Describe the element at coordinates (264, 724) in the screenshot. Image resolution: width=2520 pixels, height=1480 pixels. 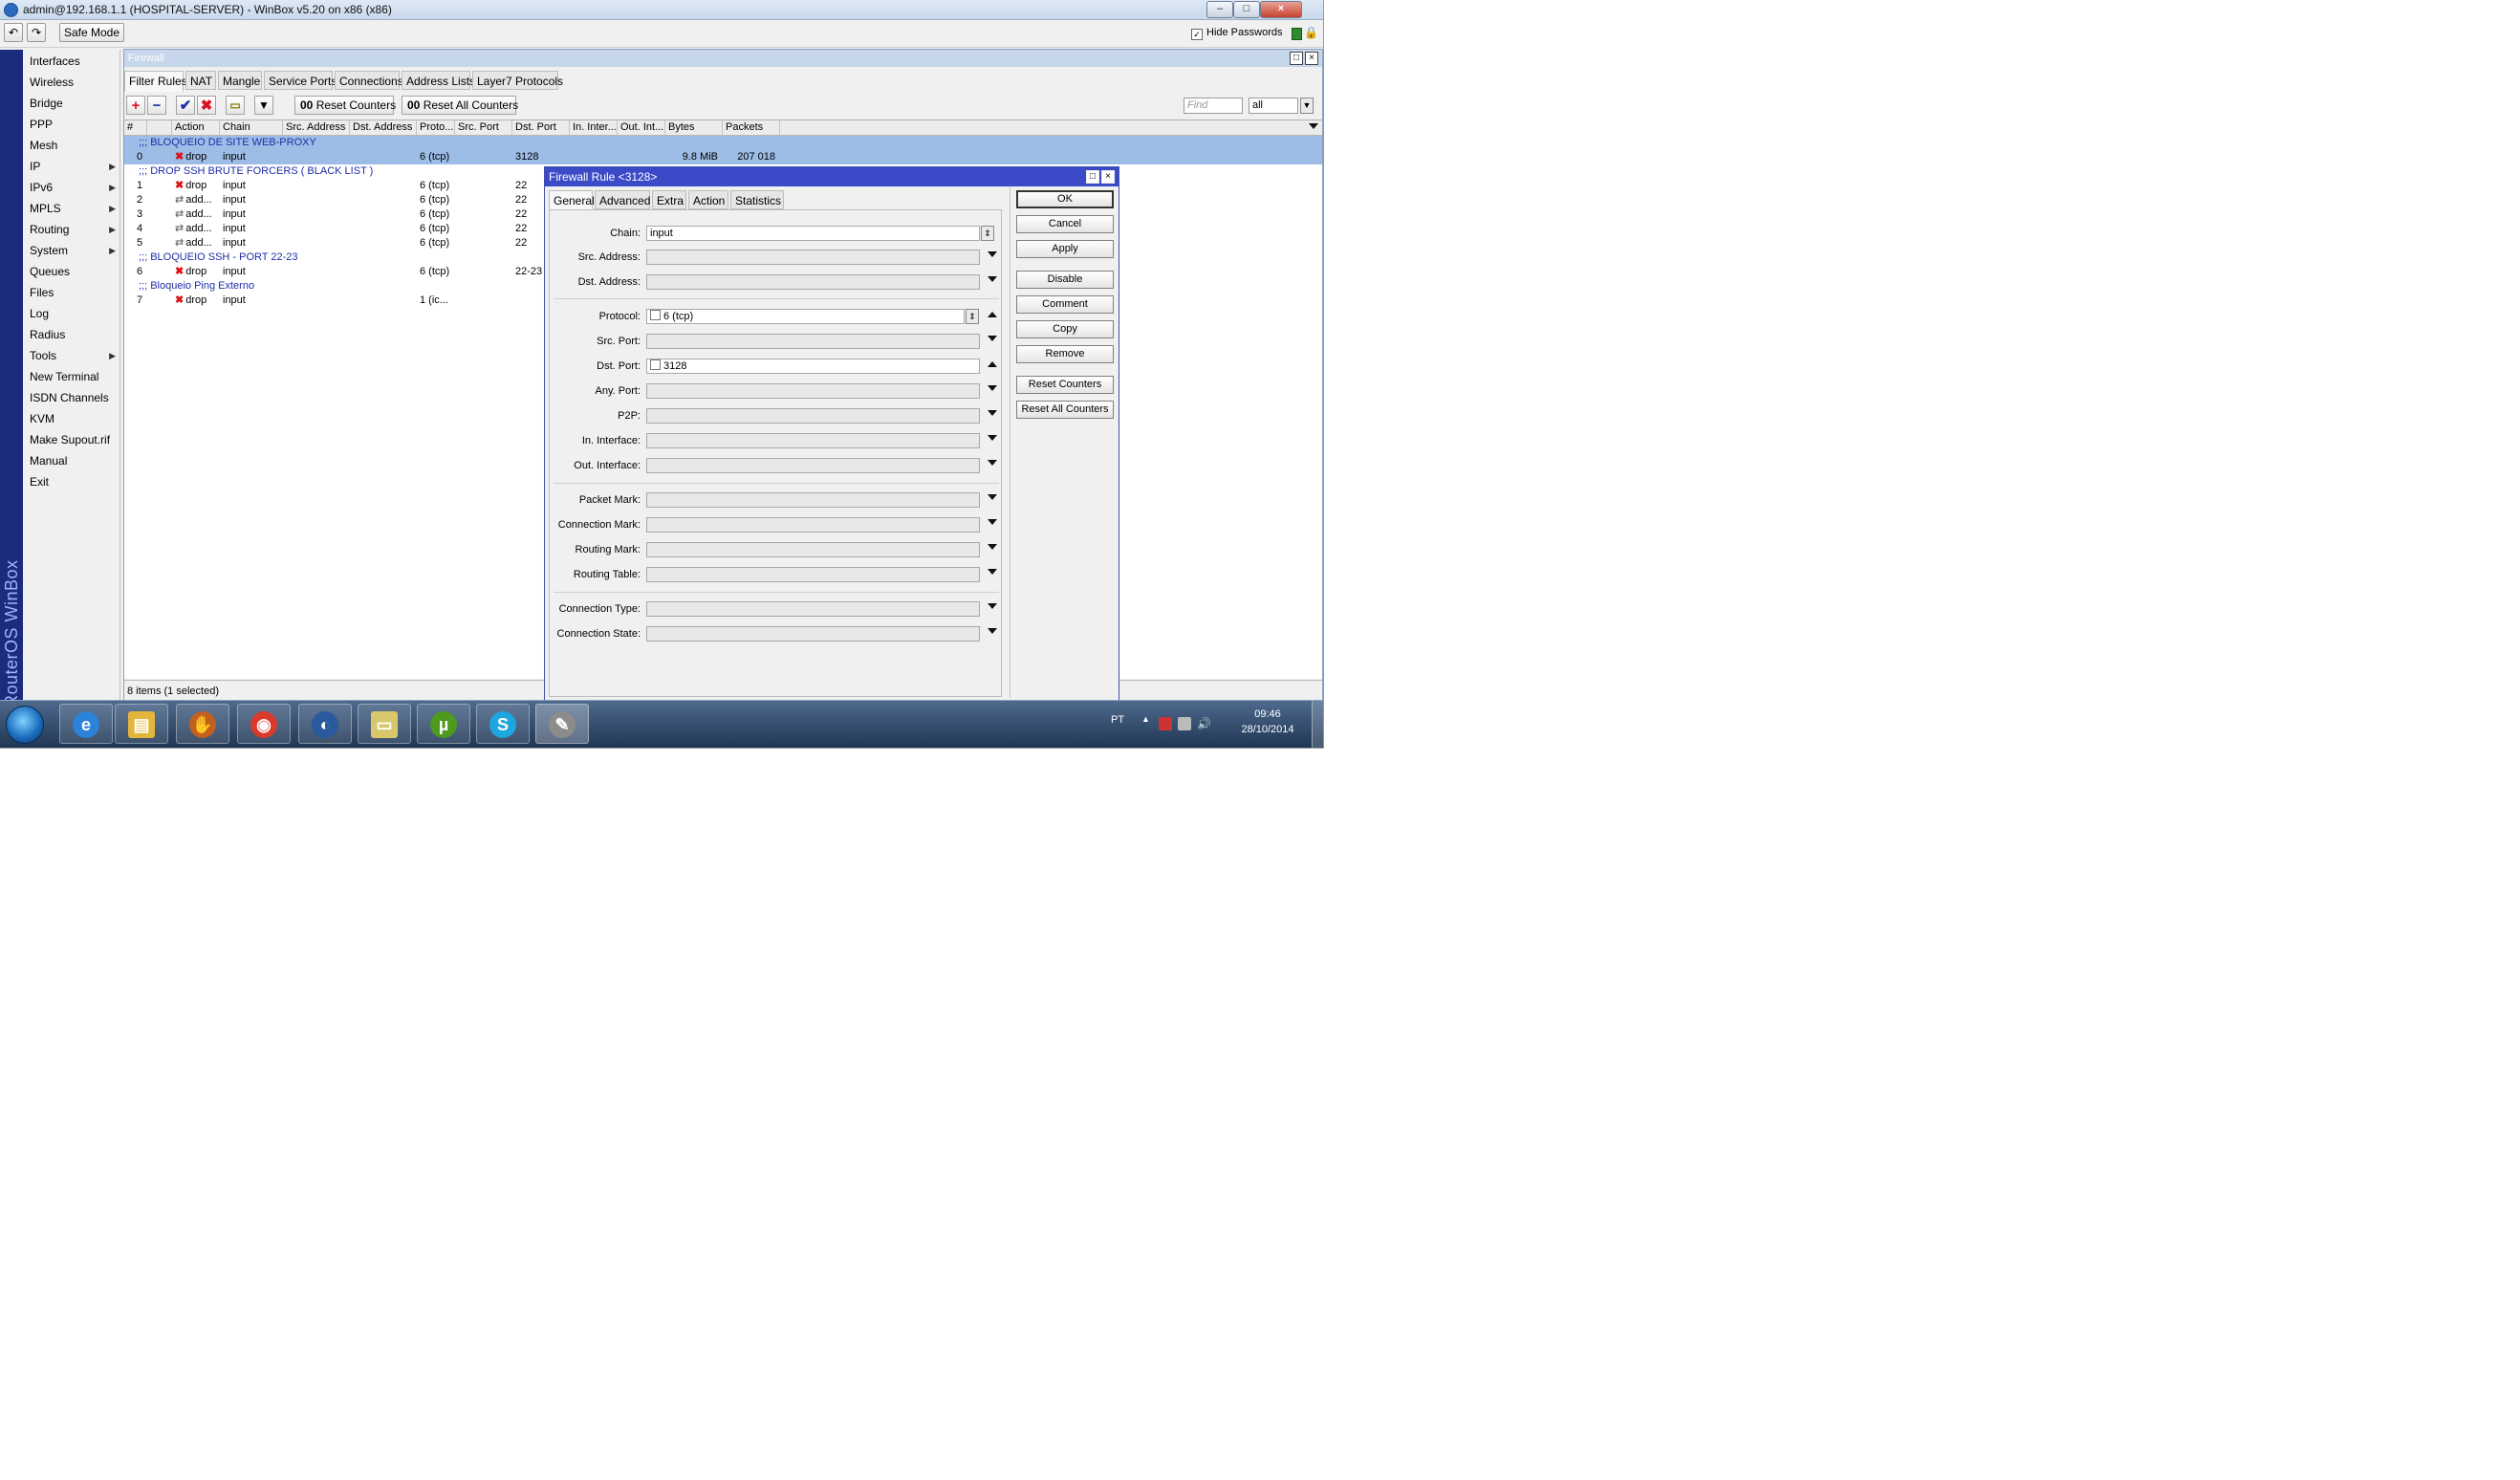
I see `taskbar-app-chrome: ◉` at that location.